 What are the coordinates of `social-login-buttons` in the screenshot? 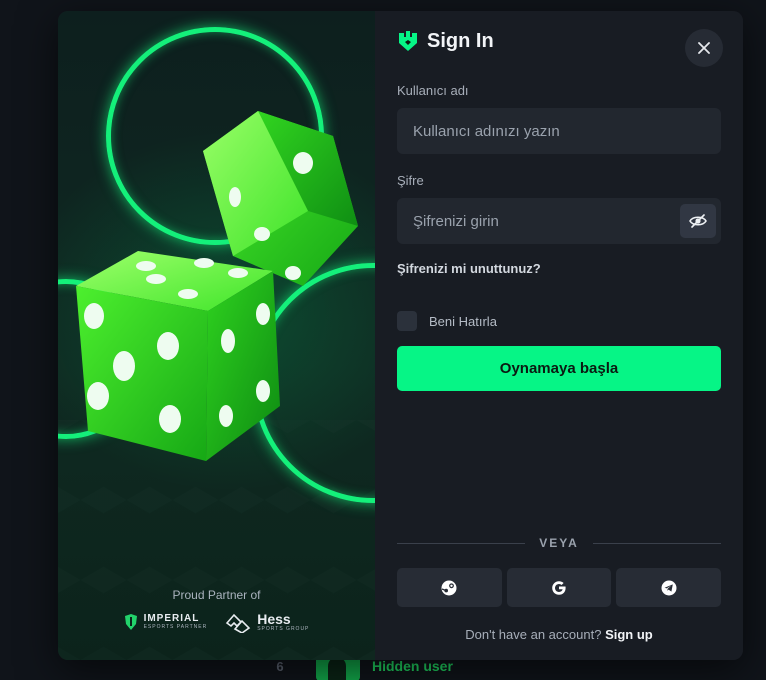 It's located at (559, 587).